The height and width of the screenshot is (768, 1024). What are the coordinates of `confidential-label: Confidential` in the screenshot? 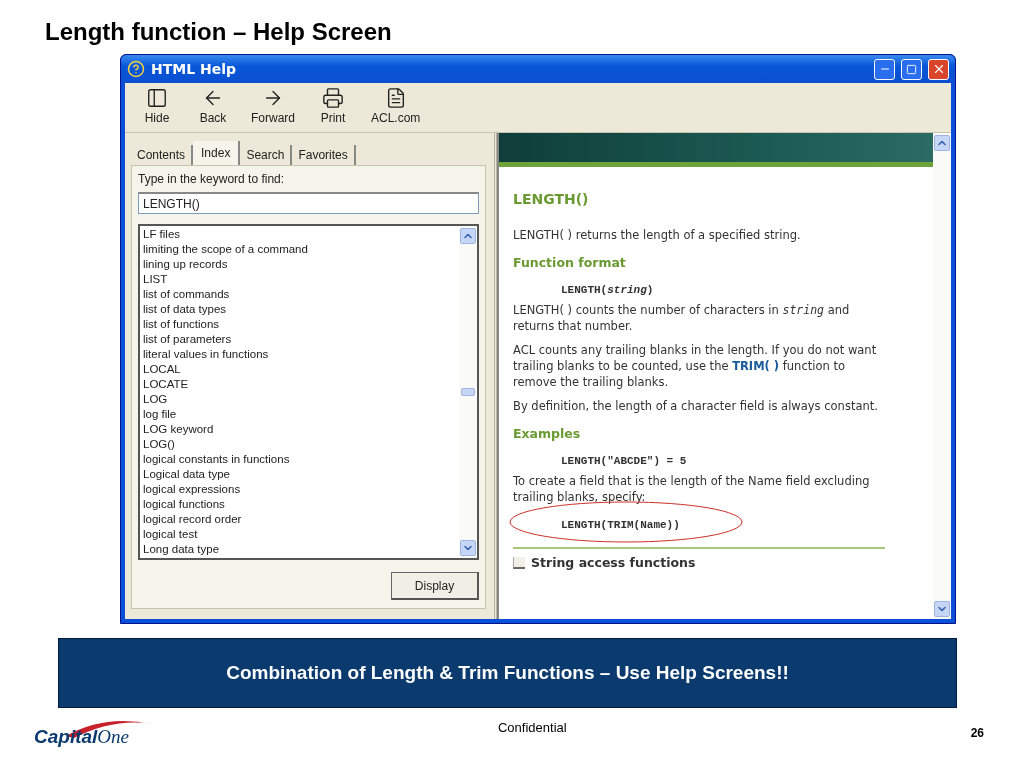 It's located at (532, 727).